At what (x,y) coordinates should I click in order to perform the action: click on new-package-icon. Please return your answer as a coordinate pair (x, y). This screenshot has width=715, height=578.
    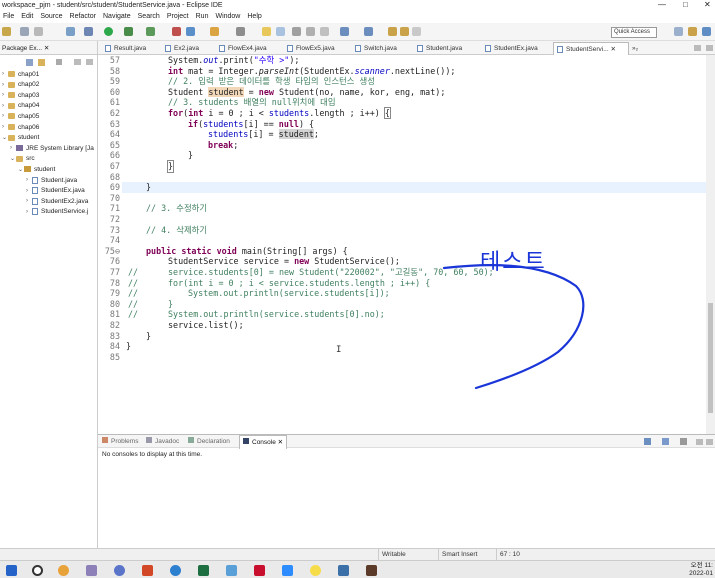
    Looking at the image, I should click on (190, 31).